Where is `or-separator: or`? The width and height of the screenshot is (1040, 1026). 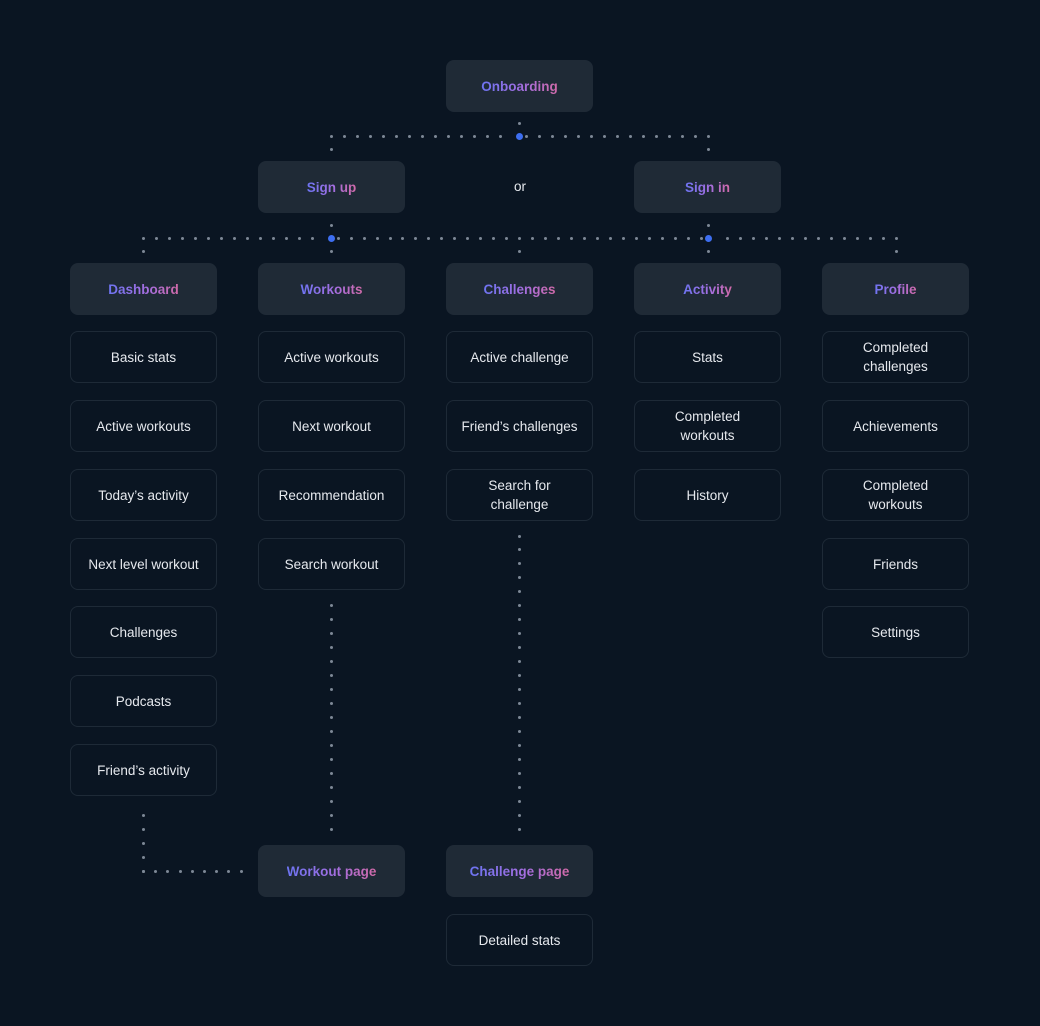
or-separator: or is located at coordinates (519, 186).